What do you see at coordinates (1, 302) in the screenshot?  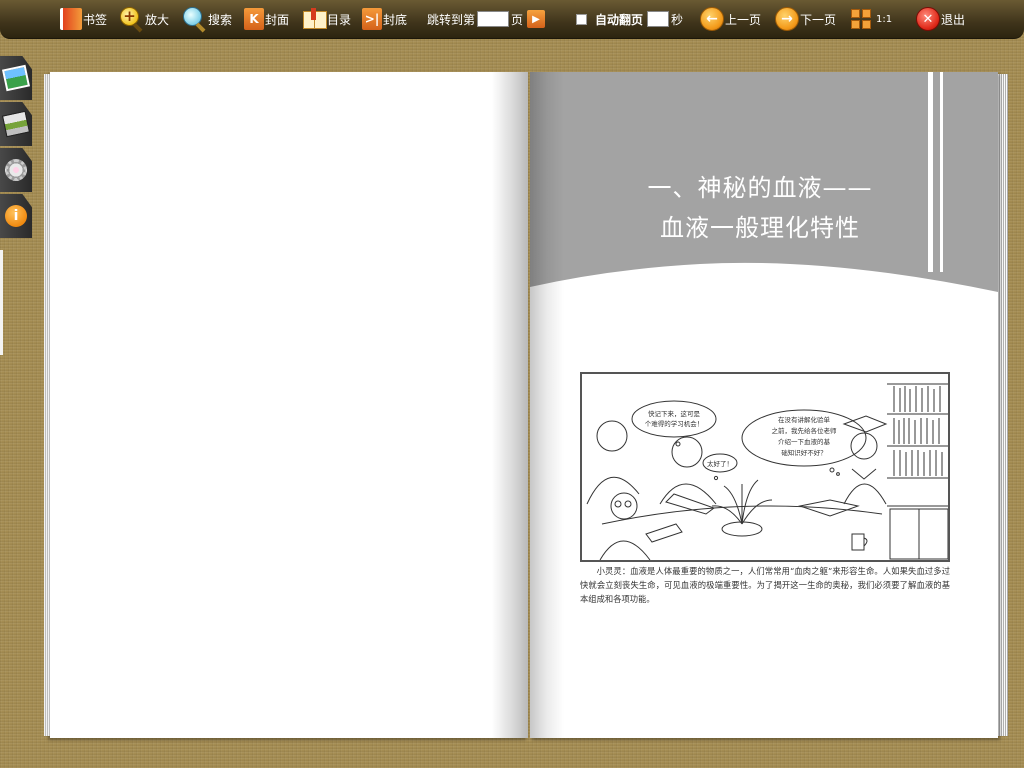 I see `sidebar-handle` at bounding box center [1, 302].